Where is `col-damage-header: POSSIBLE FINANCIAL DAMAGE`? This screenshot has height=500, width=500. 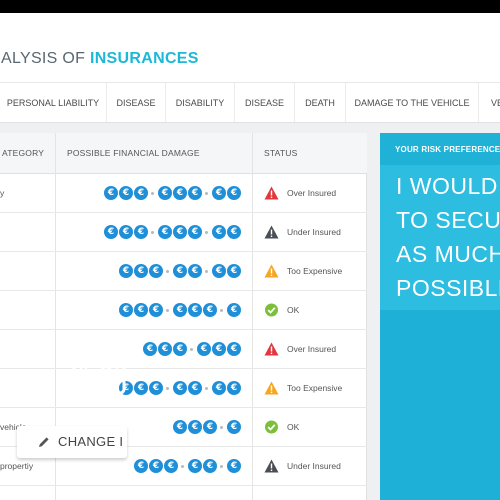 col-damage-header: POSSIBLE FINANCIAL DAMAGE is located at coordinates (133, 153).